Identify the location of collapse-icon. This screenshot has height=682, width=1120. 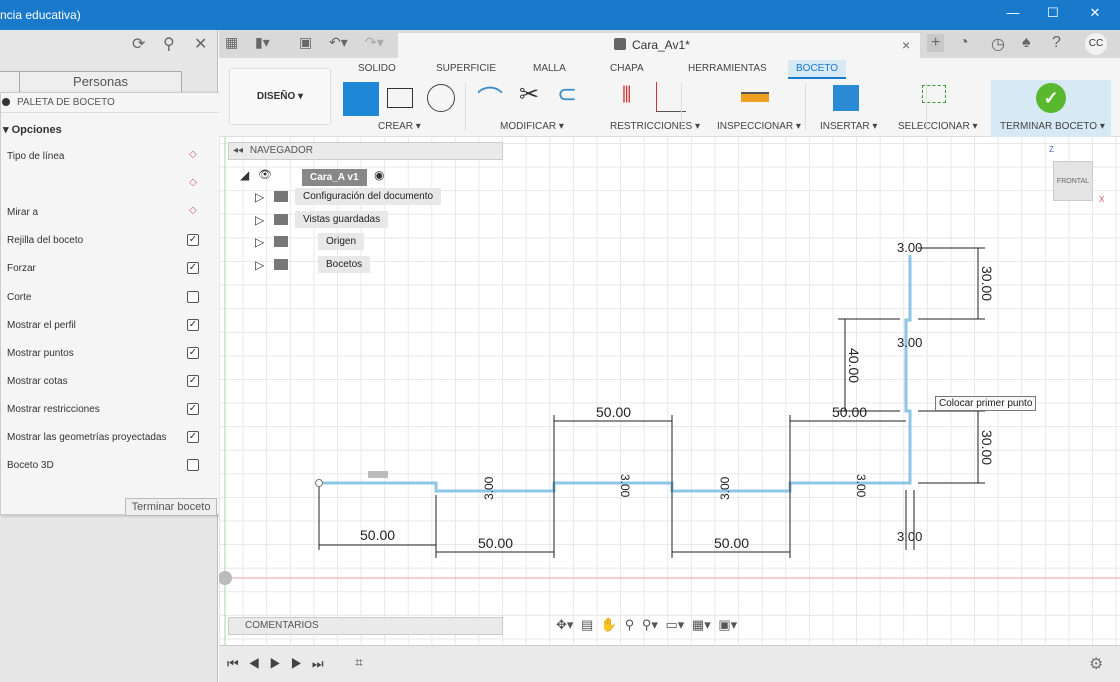
(6, 102).